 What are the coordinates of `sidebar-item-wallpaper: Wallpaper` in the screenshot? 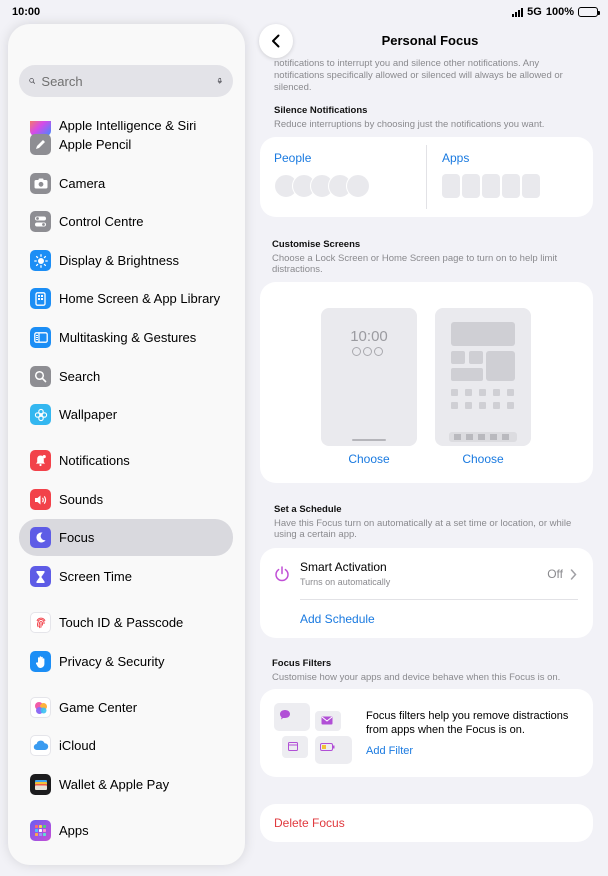 It's located at (126, 414).